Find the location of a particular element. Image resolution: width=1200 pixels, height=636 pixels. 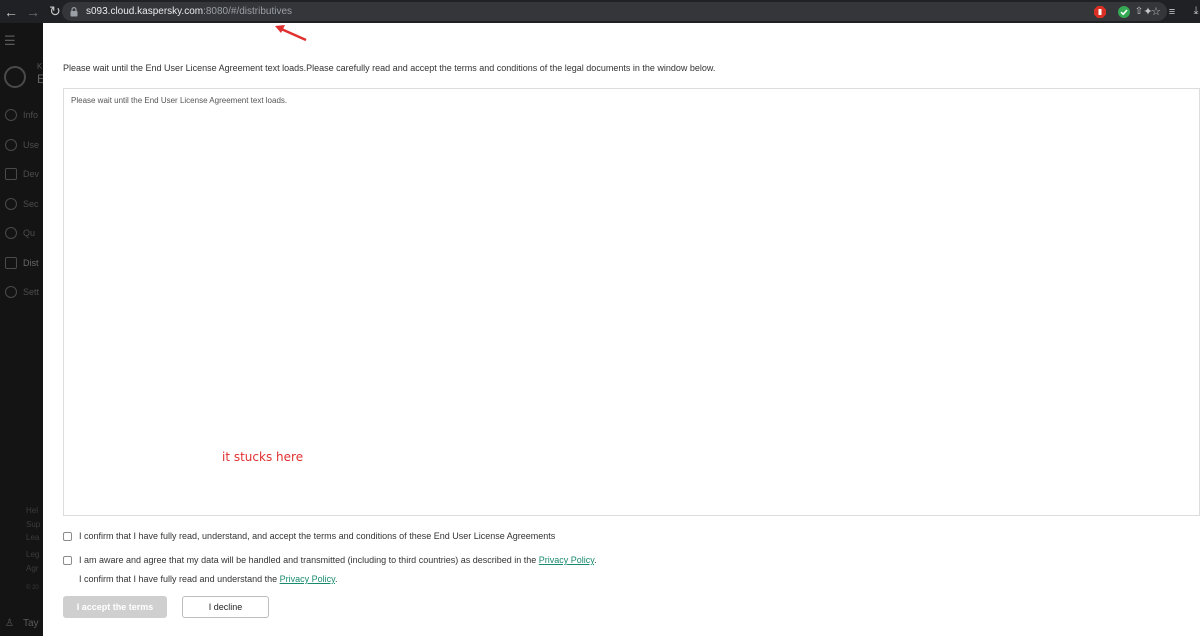

reading-list-icon: ≡ is located at coordinates (1172, 12).